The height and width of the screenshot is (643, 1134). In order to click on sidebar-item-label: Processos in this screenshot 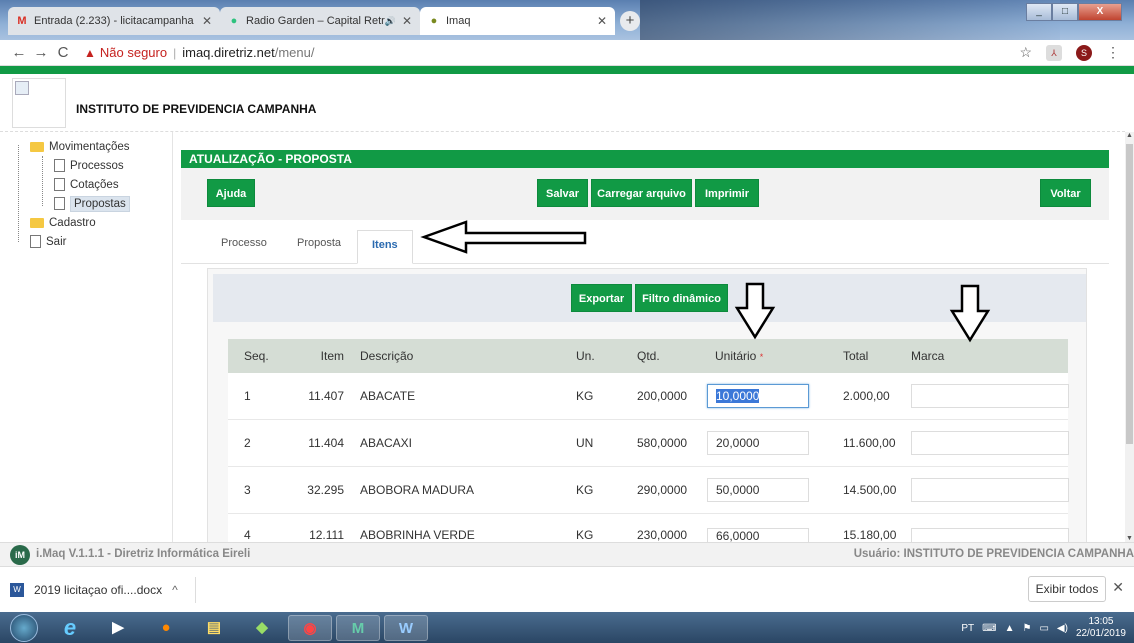, I will do `click(97, 165)`.